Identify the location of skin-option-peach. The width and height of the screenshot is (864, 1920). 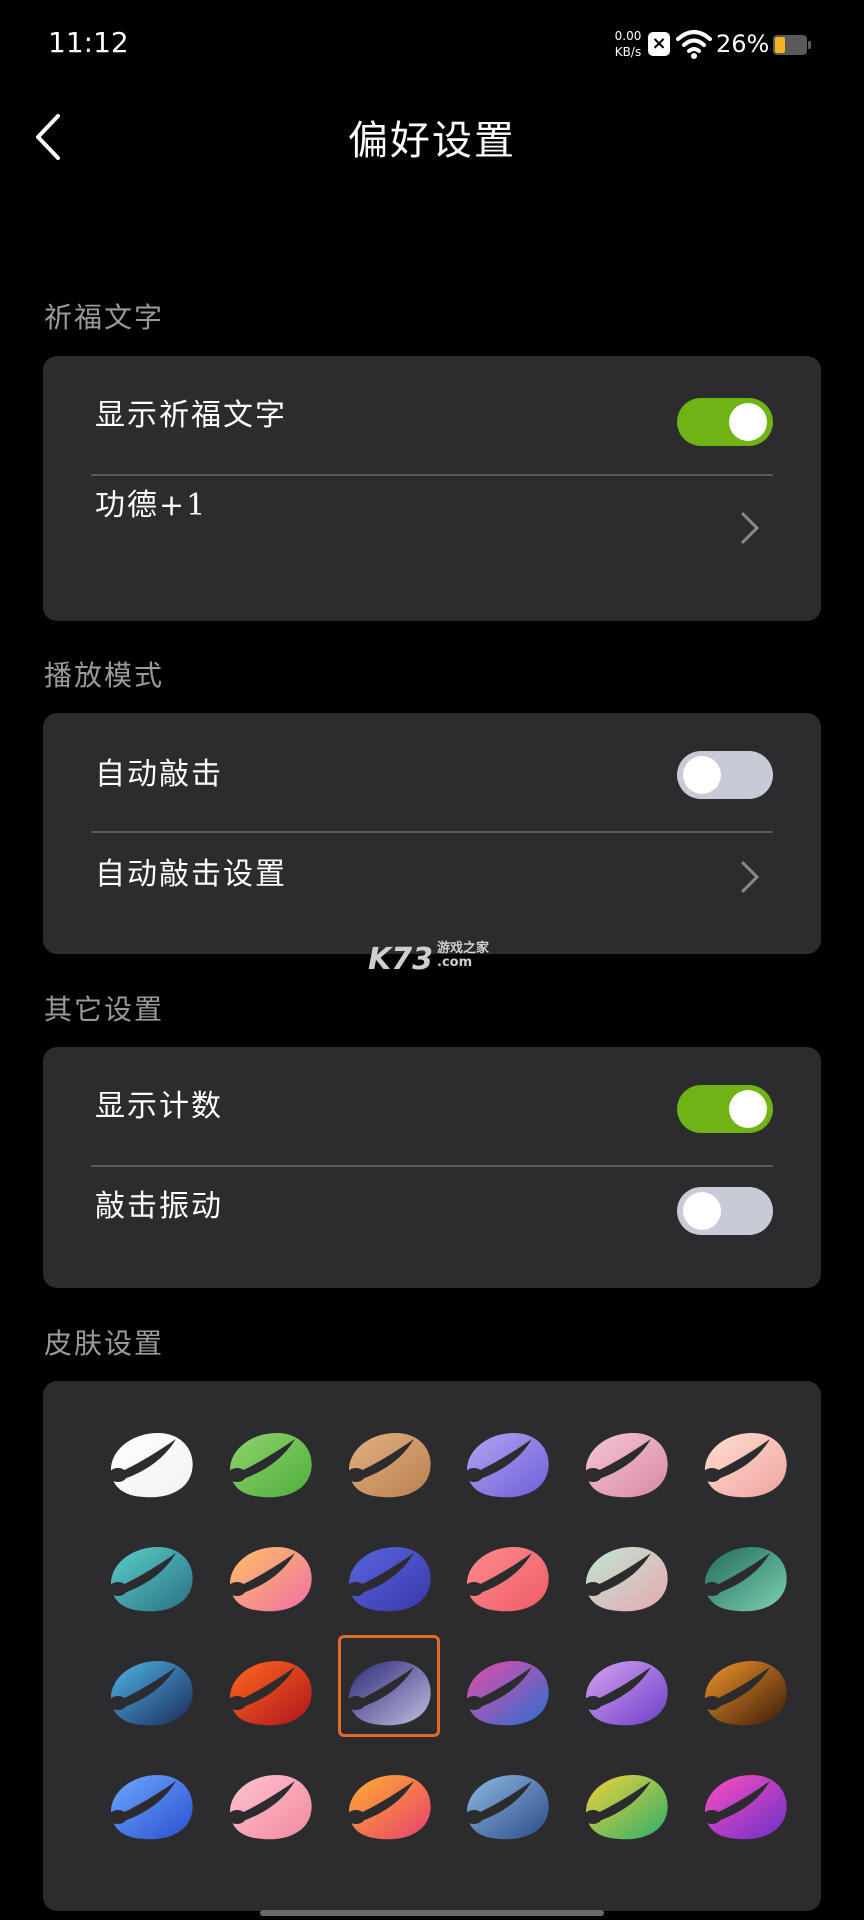
(743, 1465).